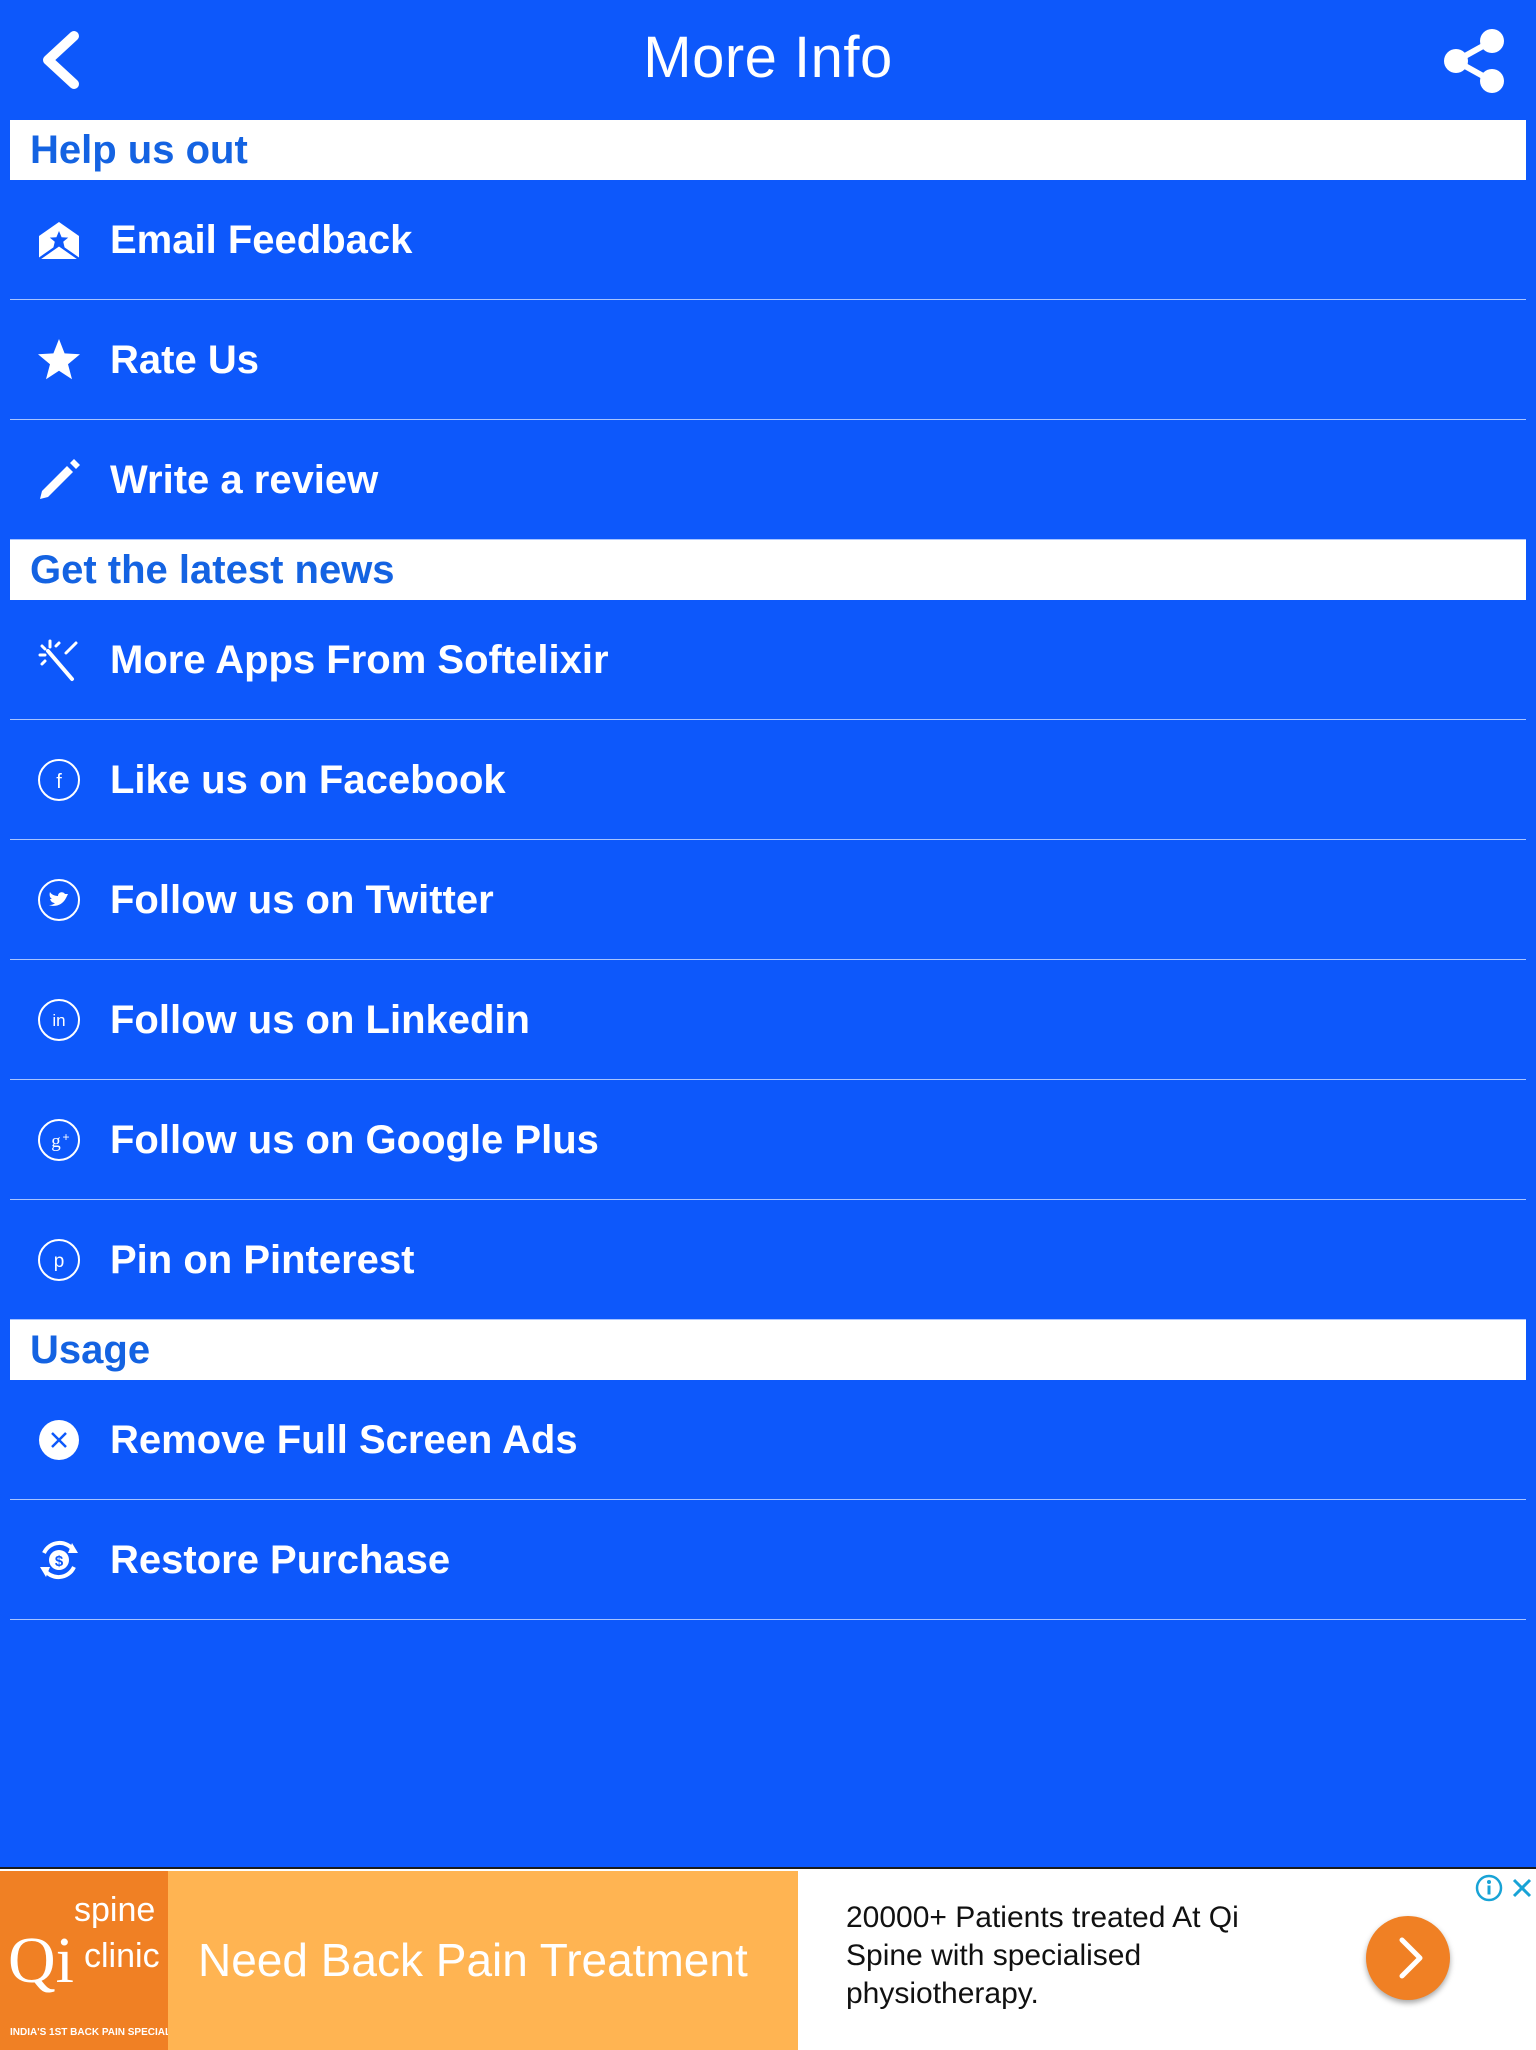 The image size is (1536, 2050). I want to click on info-icon, so click(1489, 1888).